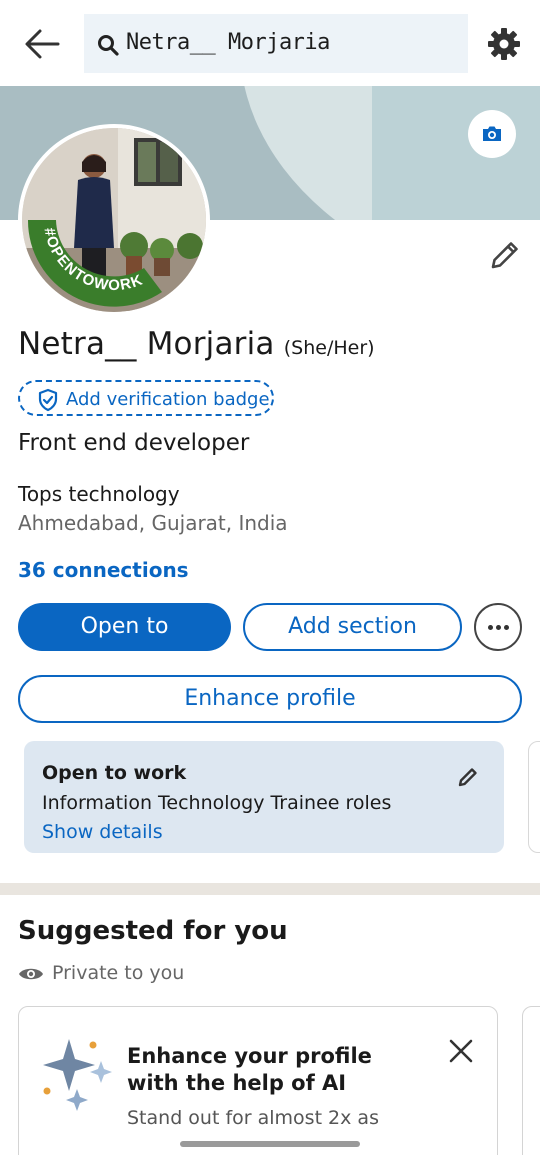 The height and width of the screenshot is (1155, 540). I want to click on profile-photo: #OPENTOWORK, so click(114, 220).